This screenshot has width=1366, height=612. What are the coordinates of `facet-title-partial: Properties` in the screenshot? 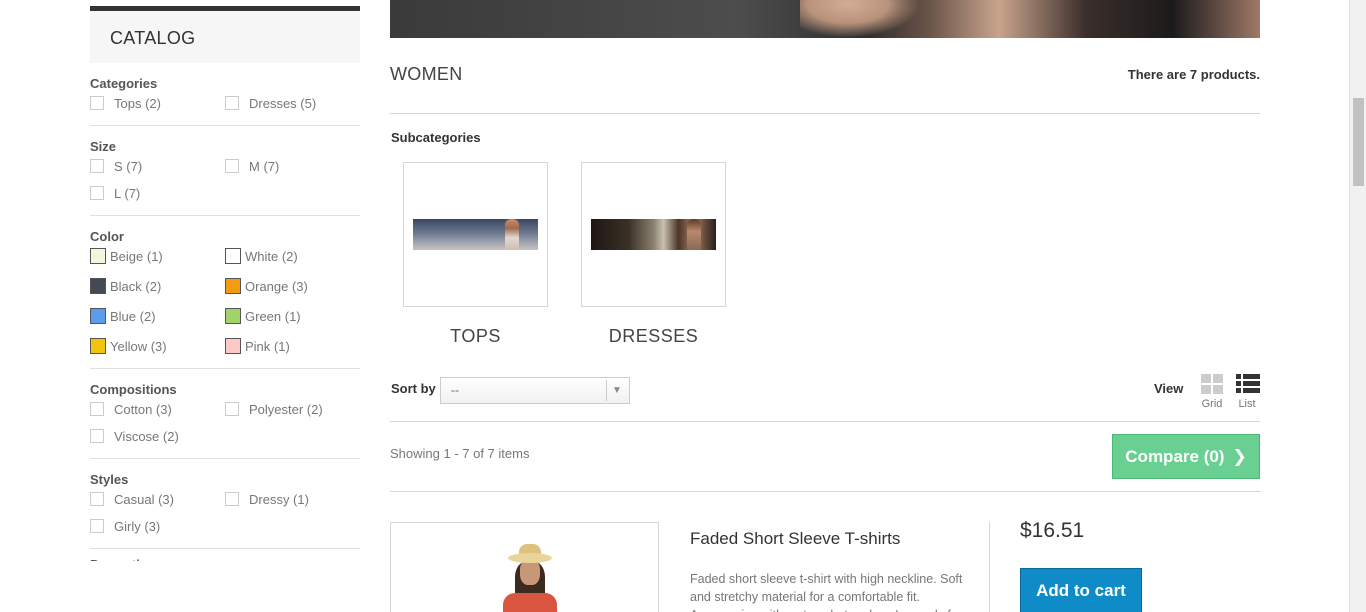 It's located at (225, 555).